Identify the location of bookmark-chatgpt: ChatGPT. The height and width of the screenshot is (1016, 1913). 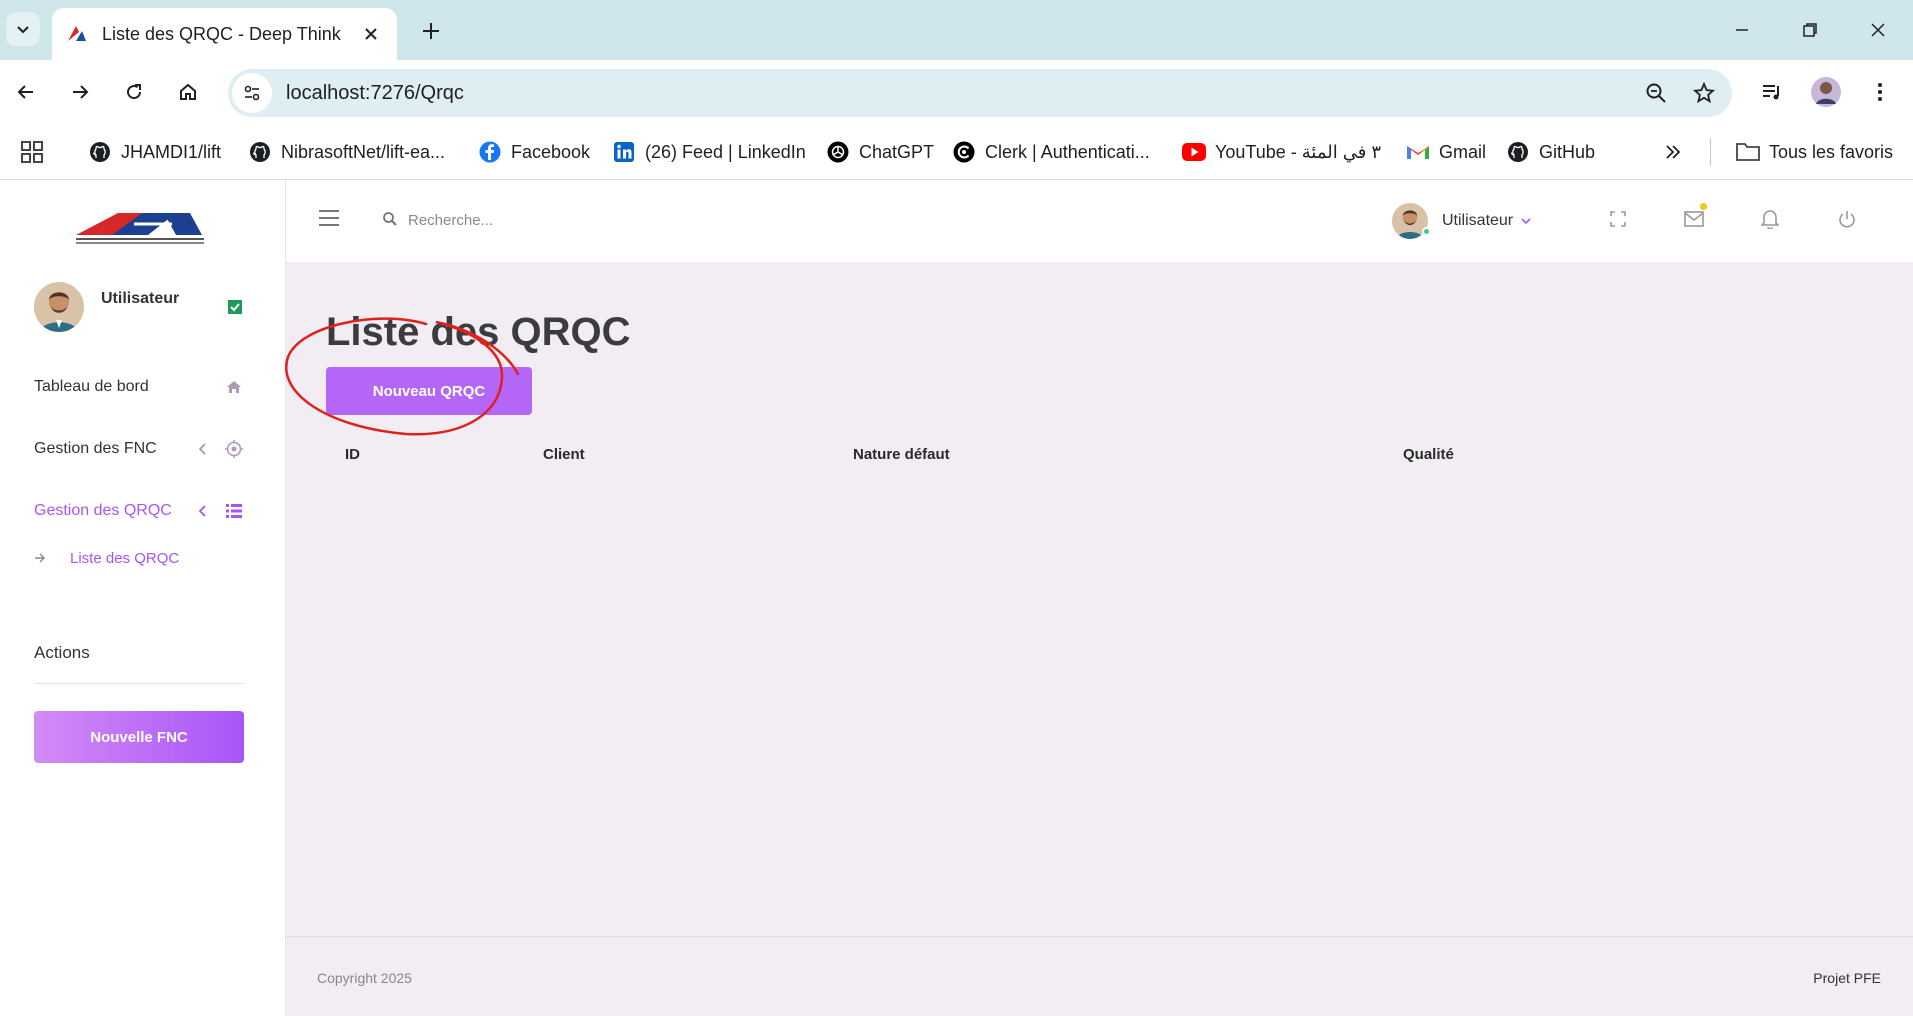
(880, 152).